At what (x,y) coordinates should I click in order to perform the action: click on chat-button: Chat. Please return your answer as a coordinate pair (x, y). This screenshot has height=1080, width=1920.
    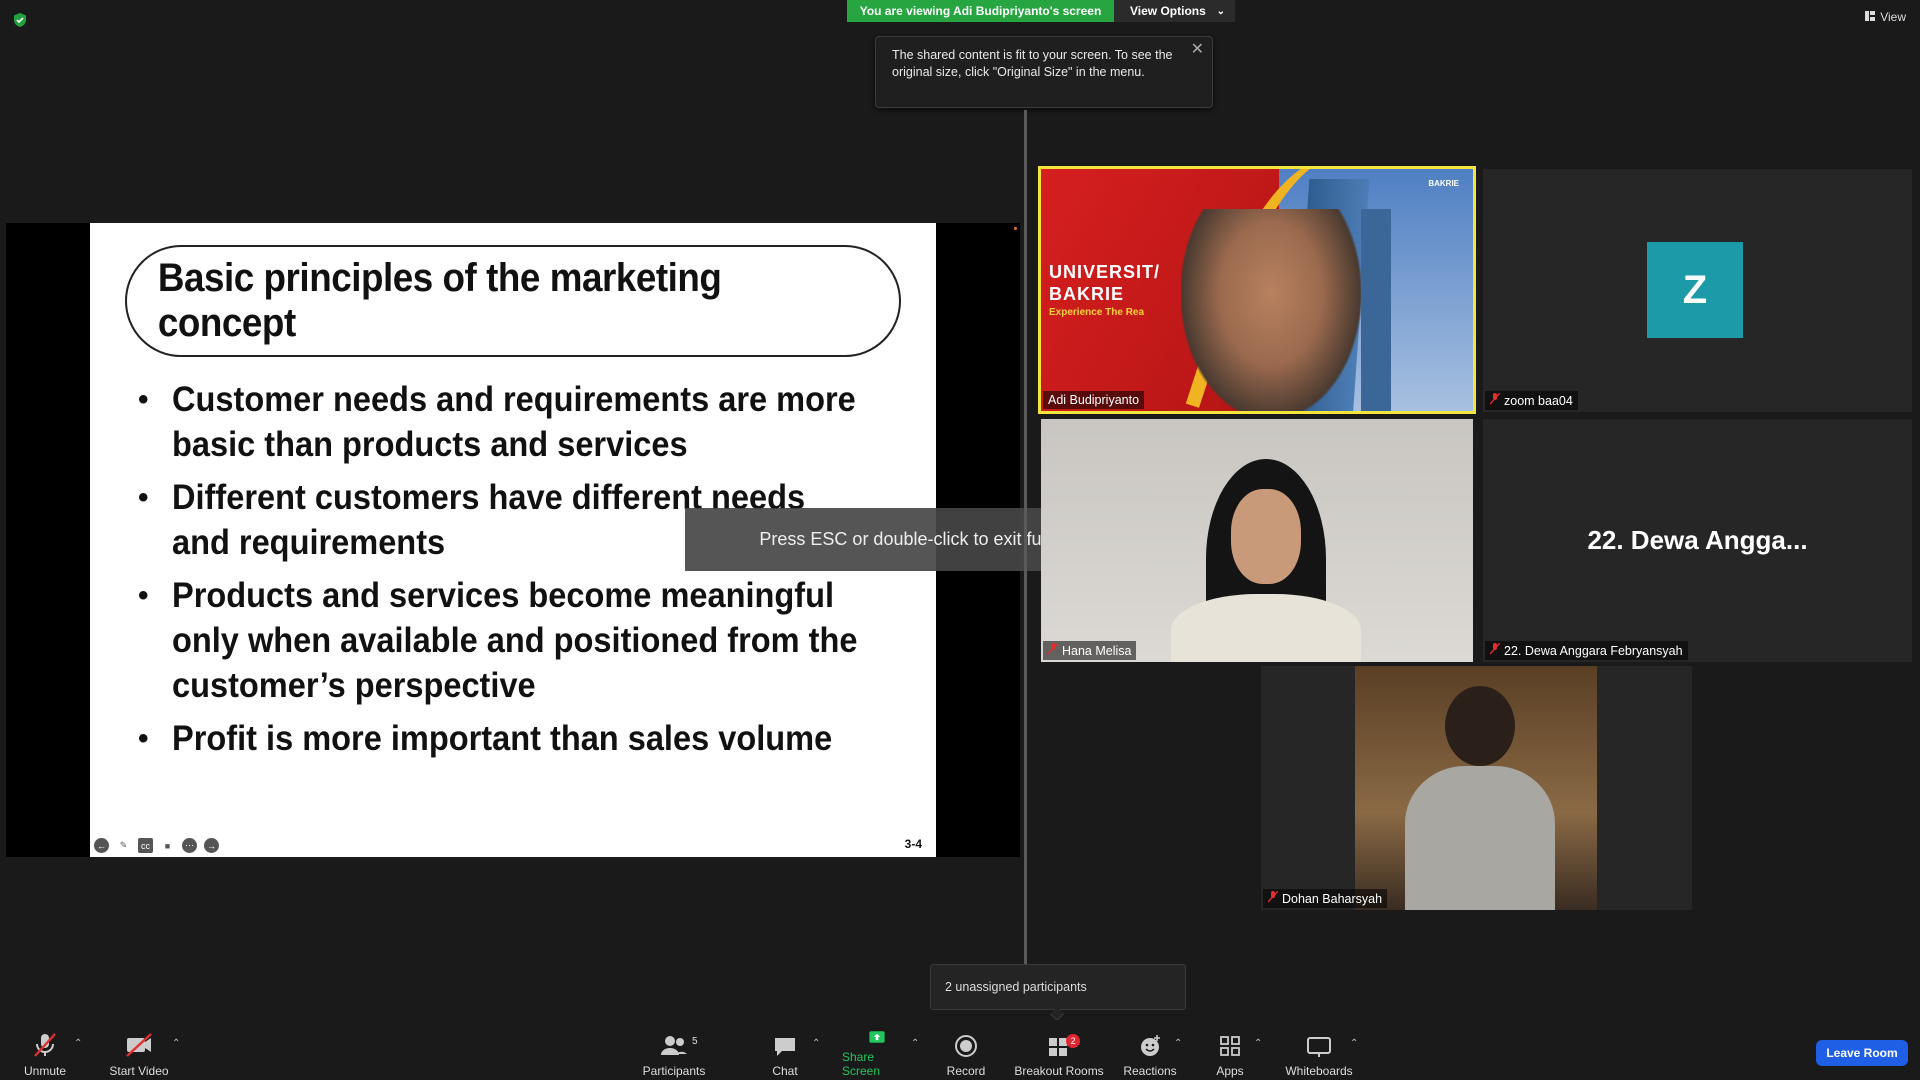
    Looking at the image, I should click on (785, 1054).